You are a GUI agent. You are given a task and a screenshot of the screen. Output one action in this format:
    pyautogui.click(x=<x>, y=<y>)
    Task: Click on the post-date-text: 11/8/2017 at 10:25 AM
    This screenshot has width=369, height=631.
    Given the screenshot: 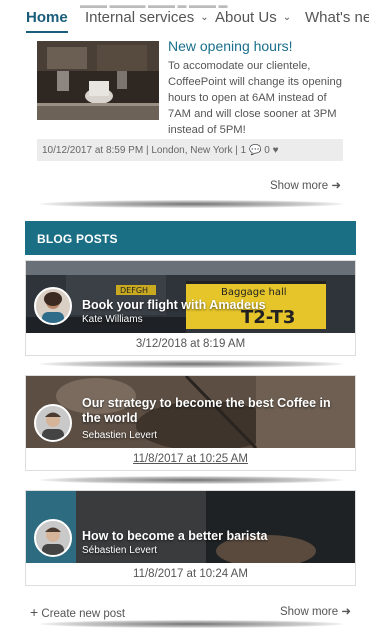 What is the action you would take?
    pyautogui.click(x=190, y=459)
    